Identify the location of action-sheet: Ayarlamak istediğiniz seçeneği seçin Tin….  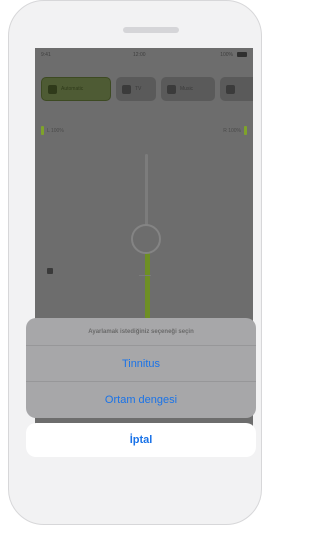
(141, 368).